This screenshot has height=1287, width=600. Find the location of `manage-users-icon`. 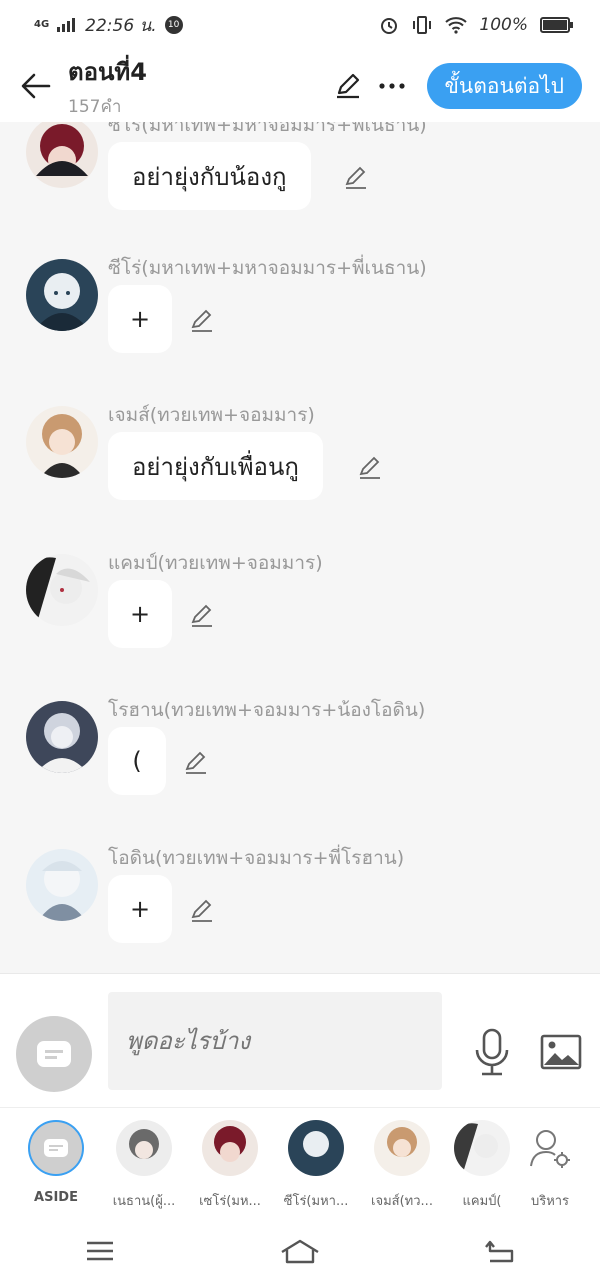

manage-users-icon is located at coordinates (550, 1148).